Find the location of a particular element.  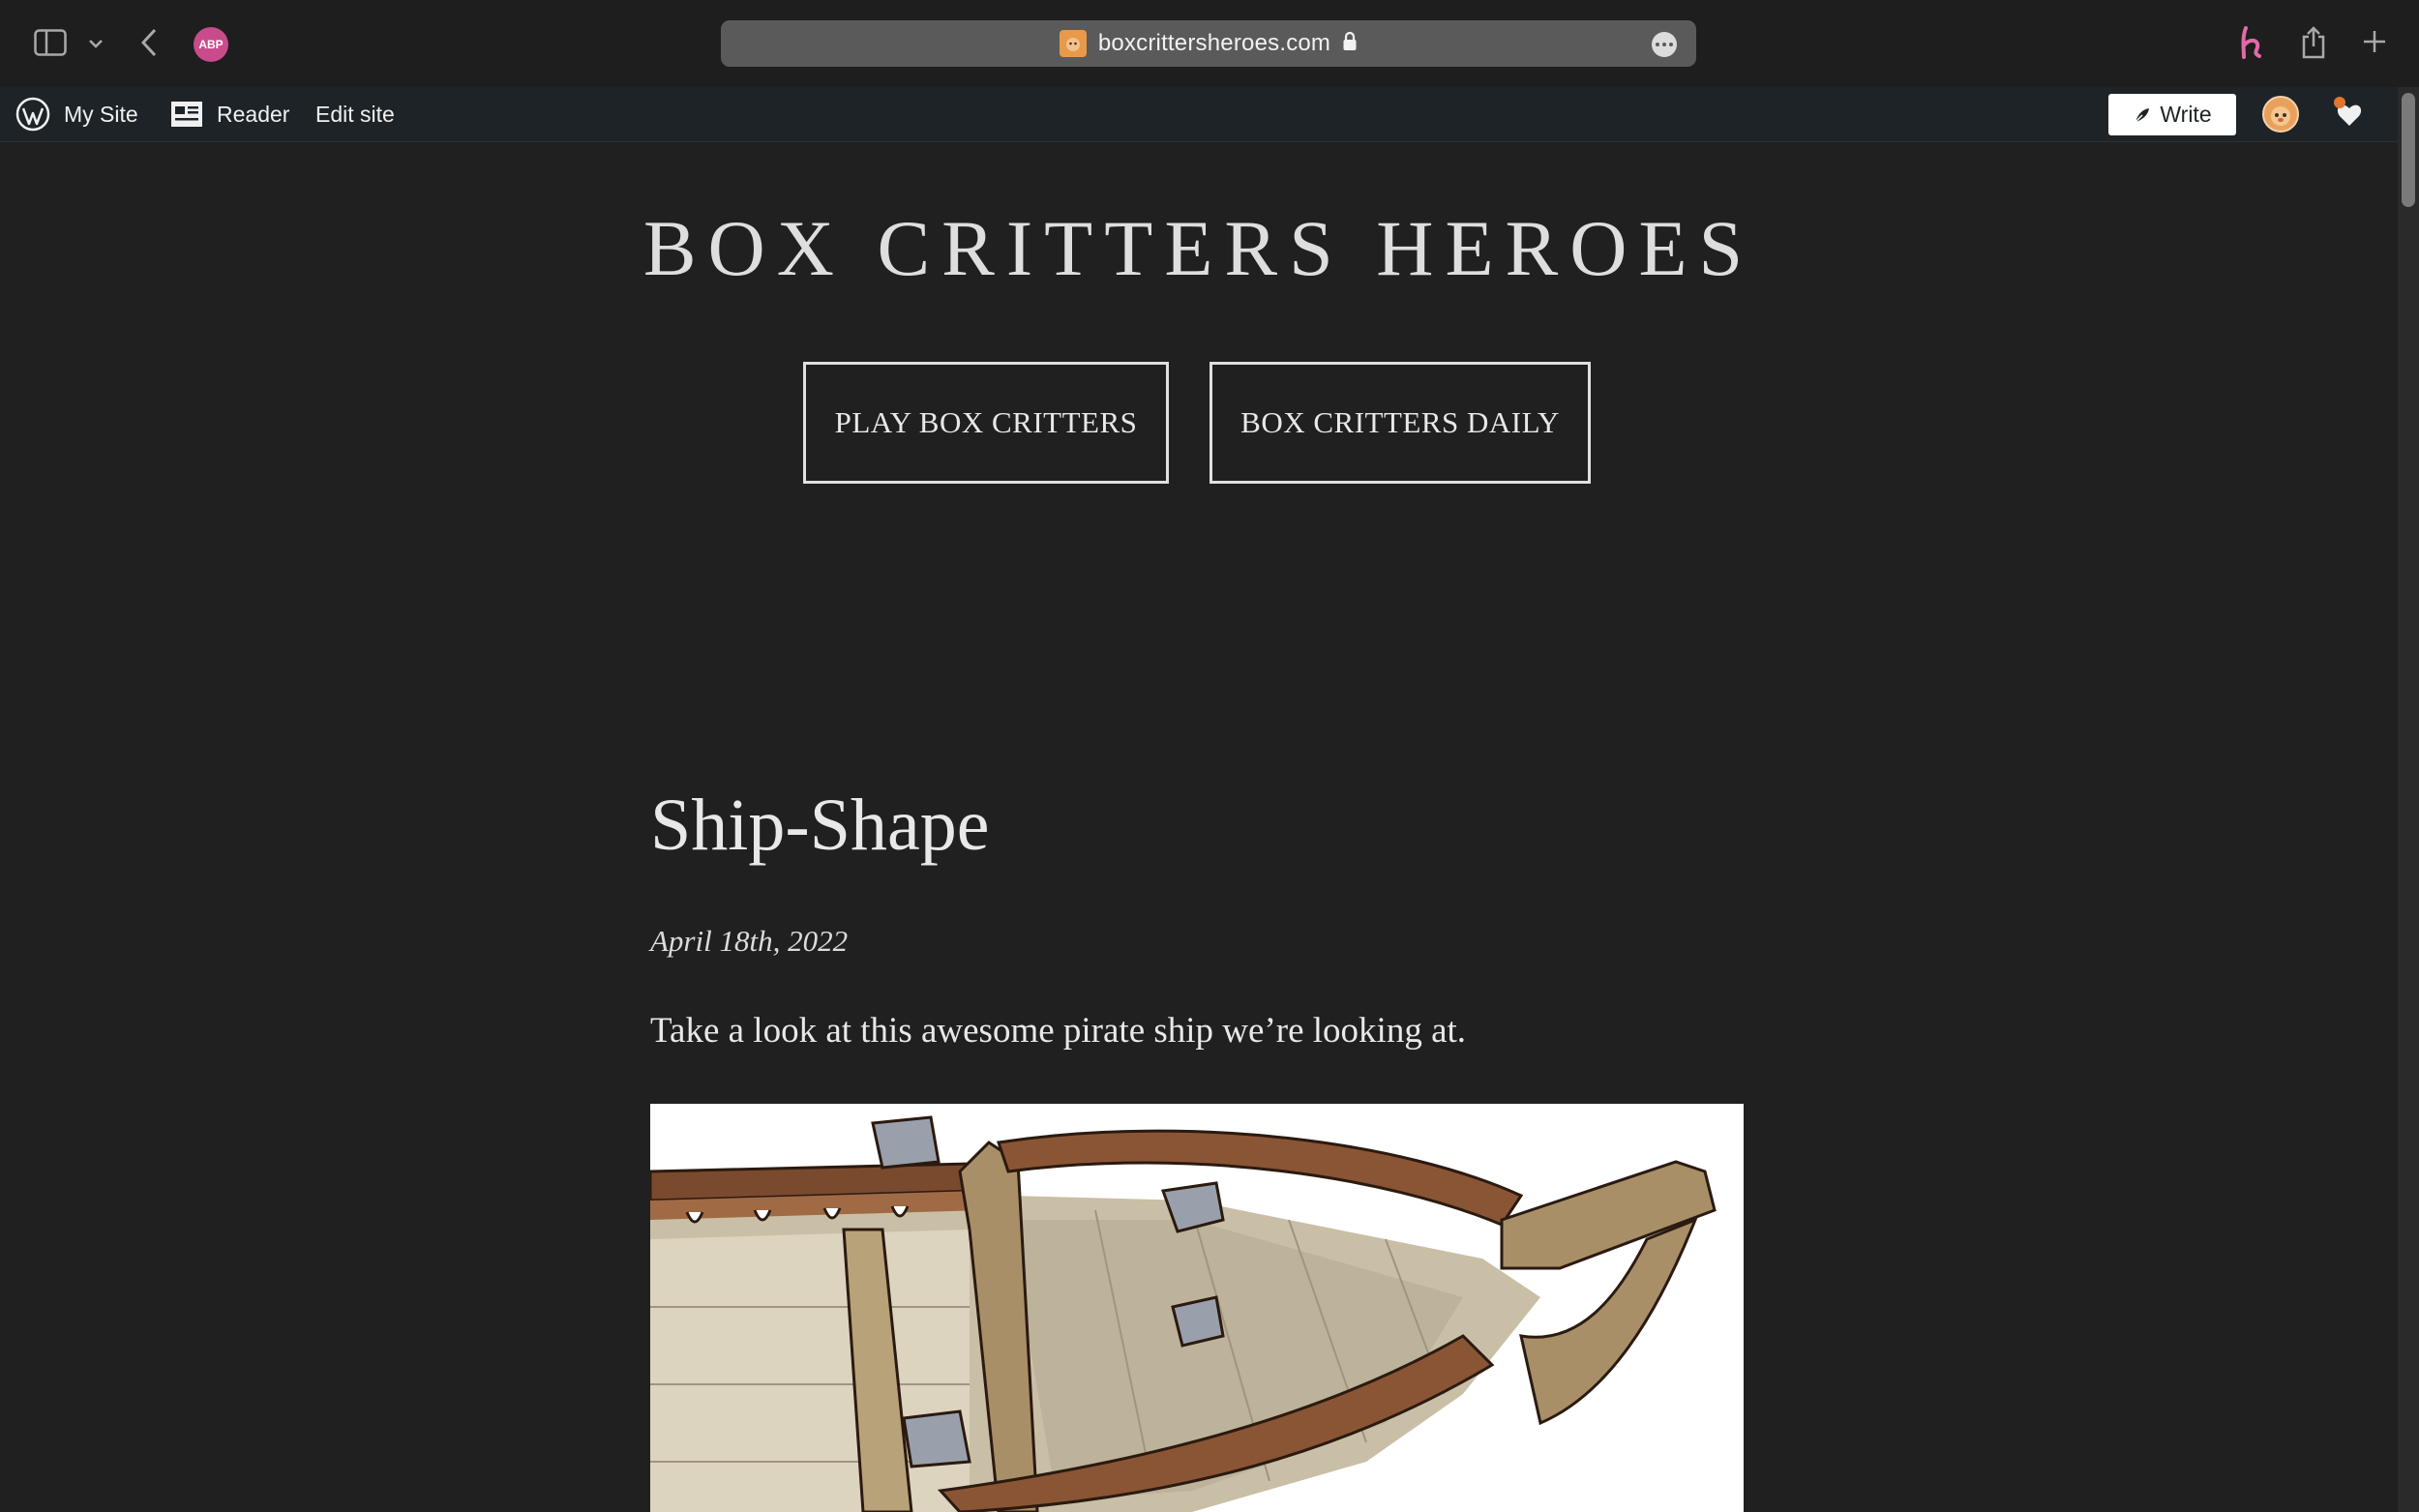

share-icon is located at coordinates (2314, 42).